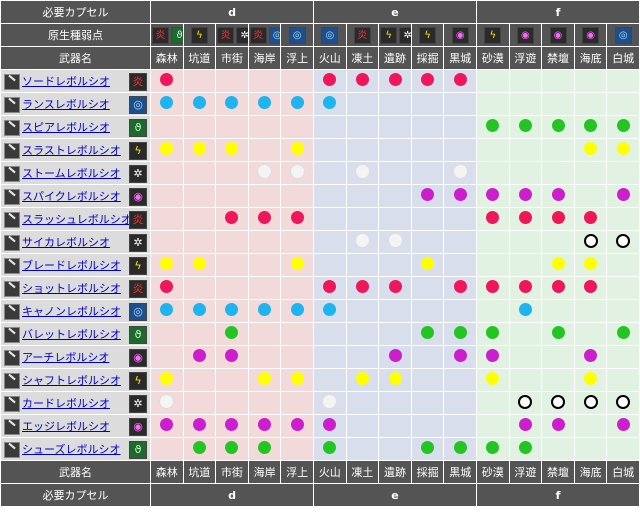 The image size is (640, 525). What do you see at coordinates (320, 334) in the screenshot?
I see `weapon-row: バレットレボルシオ ϑ` at bounding box center [320, 334].